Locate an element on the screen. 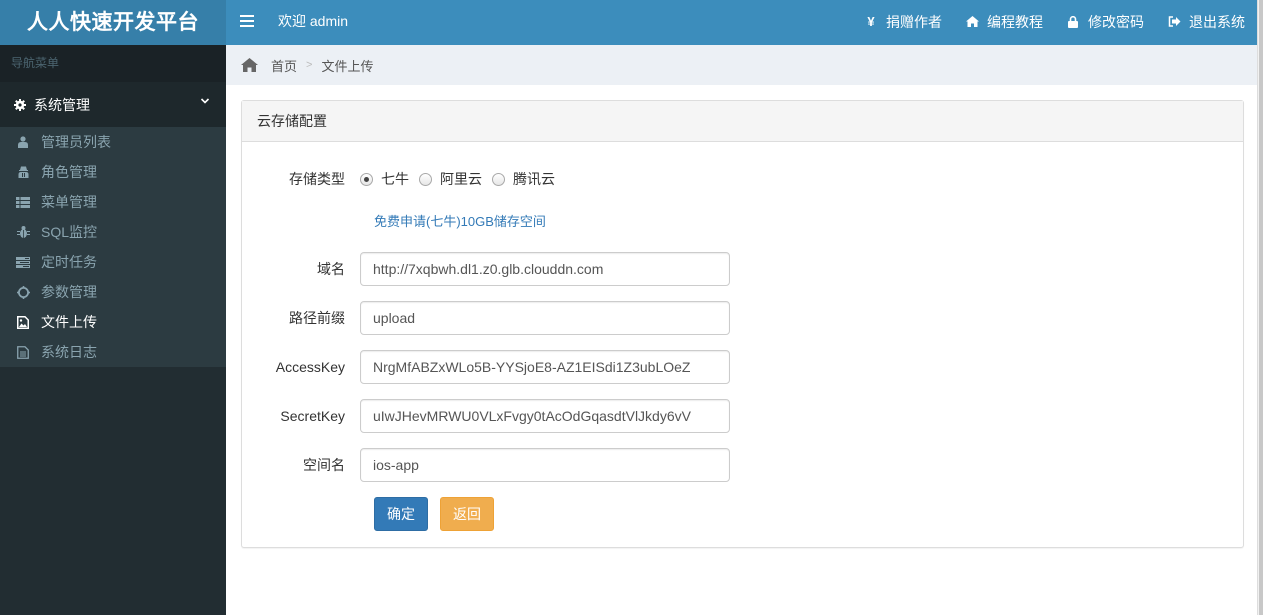 The image size is (1263, 615). storage-type-row: 存储类型 七牛 阿里云 腾讯云 is located at coordinates (403, 179).